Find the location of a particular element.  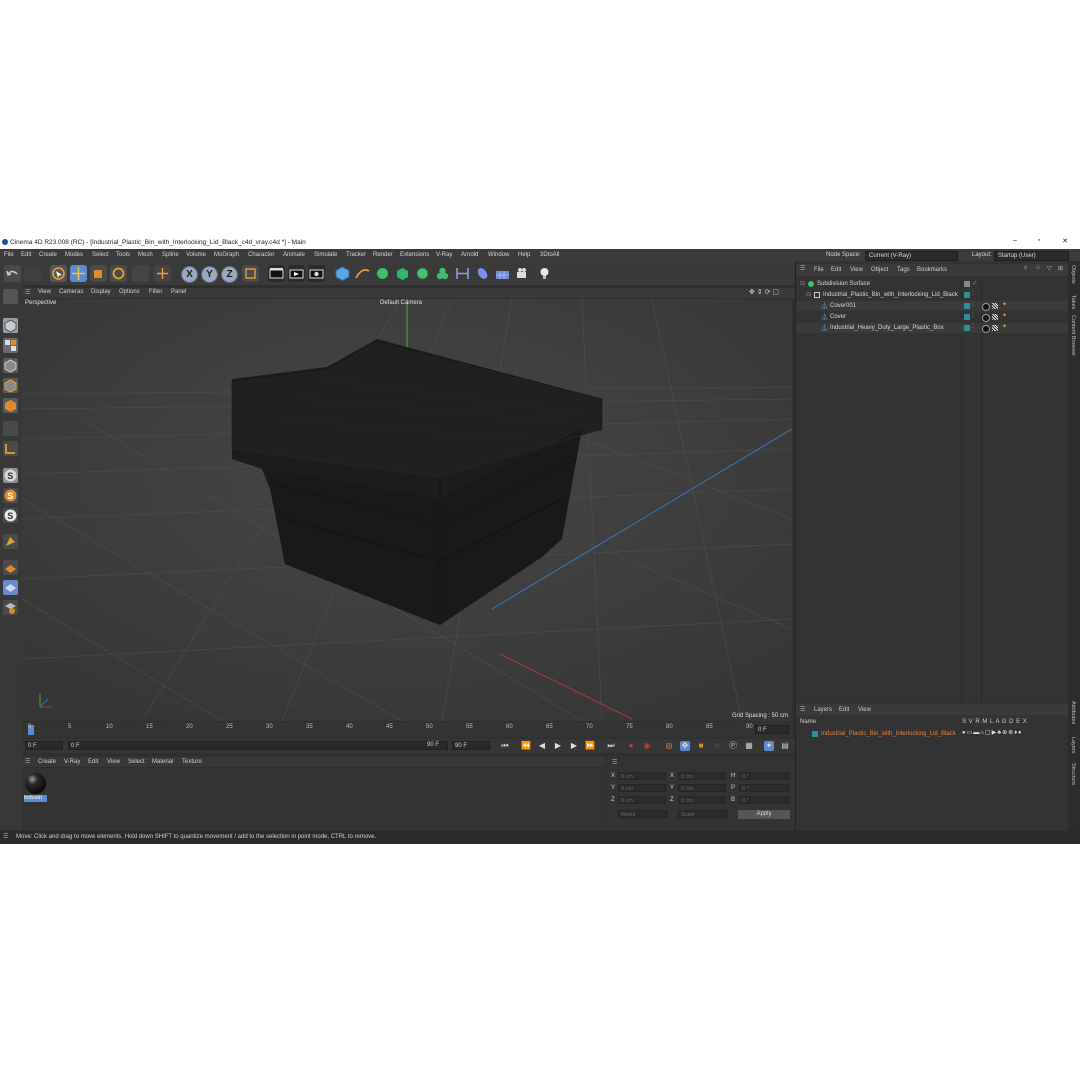

workplane-icon is located at coordinates (10, 541).